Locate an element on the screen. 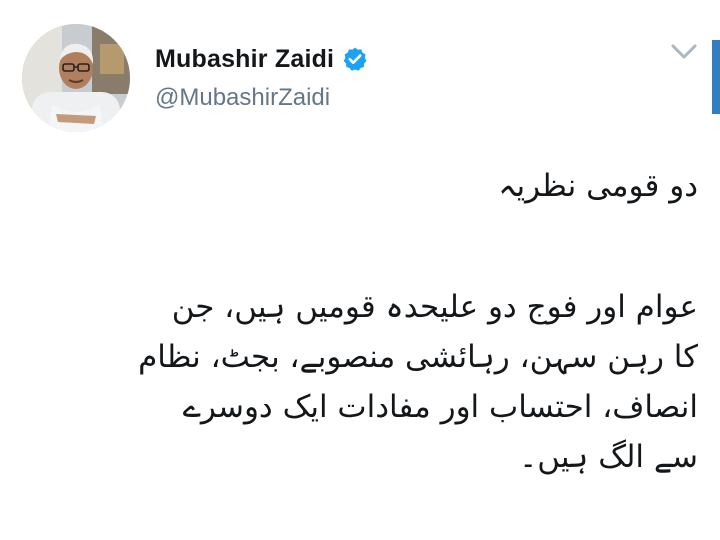  tweet-heading: دو قومی نظریہ is located at coordinates (598, 186).